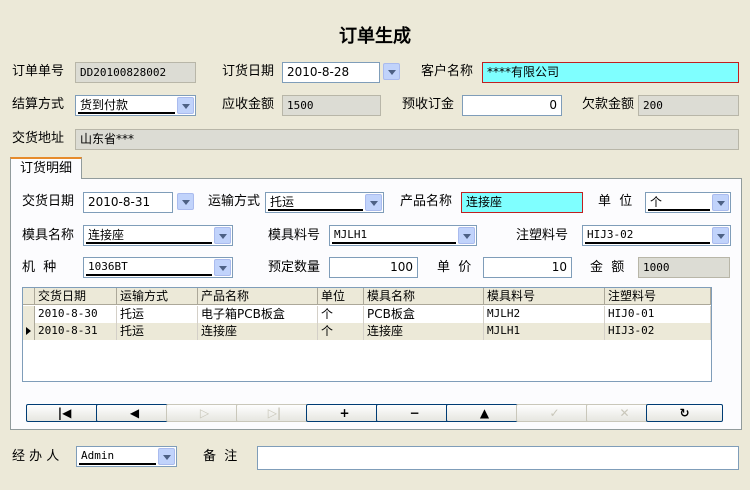 The height and width of the screenshot is (490, 750). I want to click on settlement-label: 结算方式, so click(38, 104).